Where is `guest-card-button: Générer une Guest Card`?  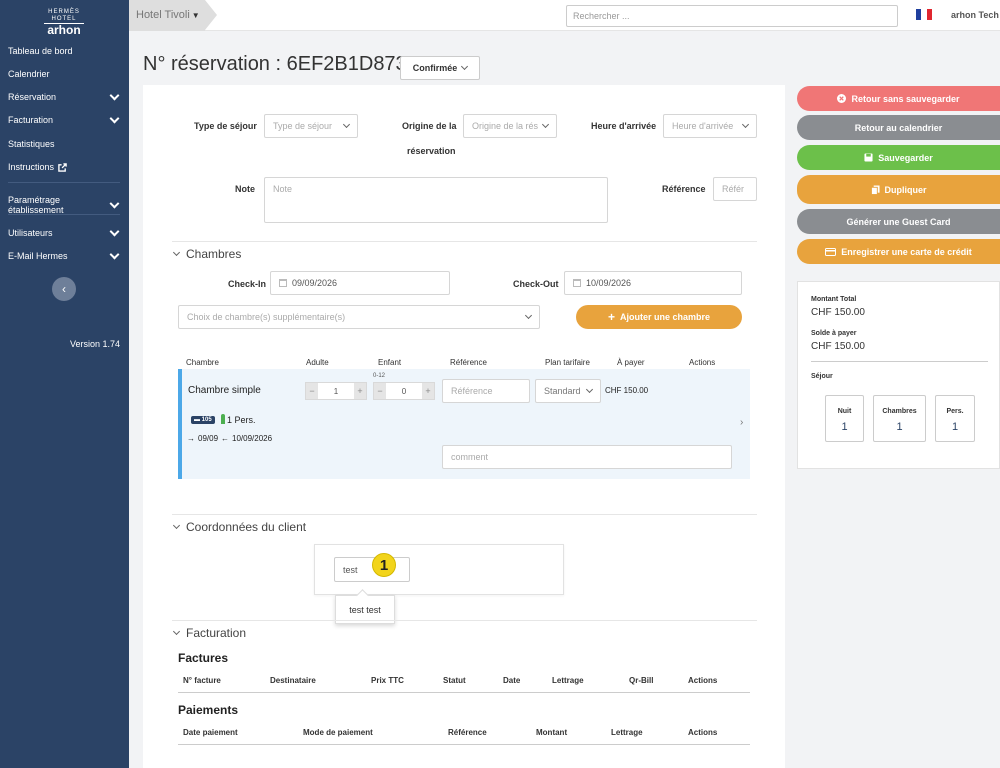 guest-card-button: Générer une Guest Card is located at coordinates (898, 221).